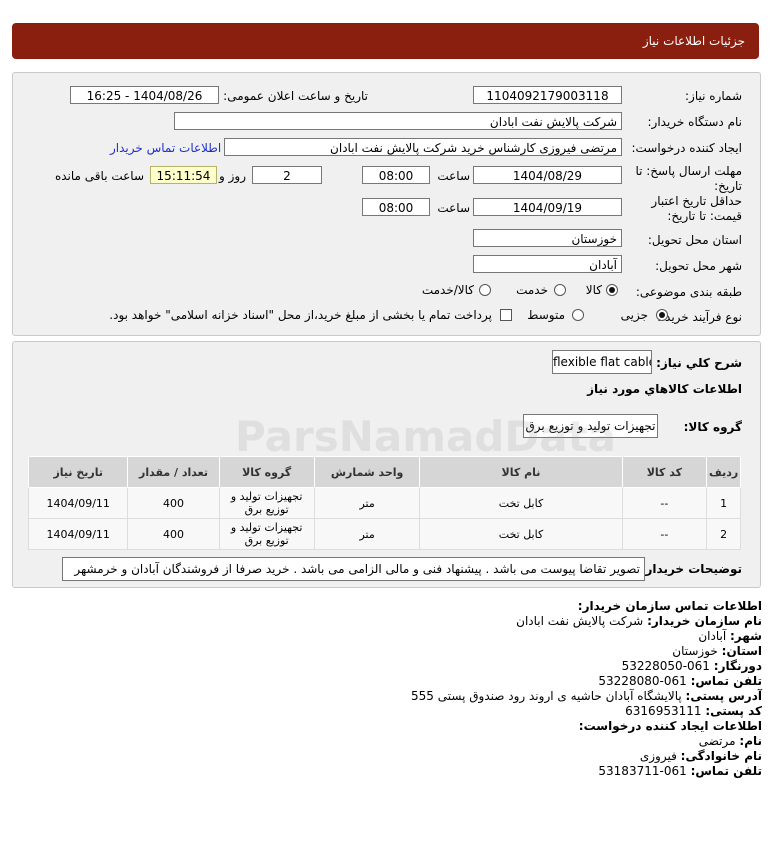 The width and height of the screenshot is (770, 845). What do you see at coordinates (398, 121) in the screenshot?
I see `buyer-field: شرکت پالایش نفت ابادان` at bounding box center [398, 121].